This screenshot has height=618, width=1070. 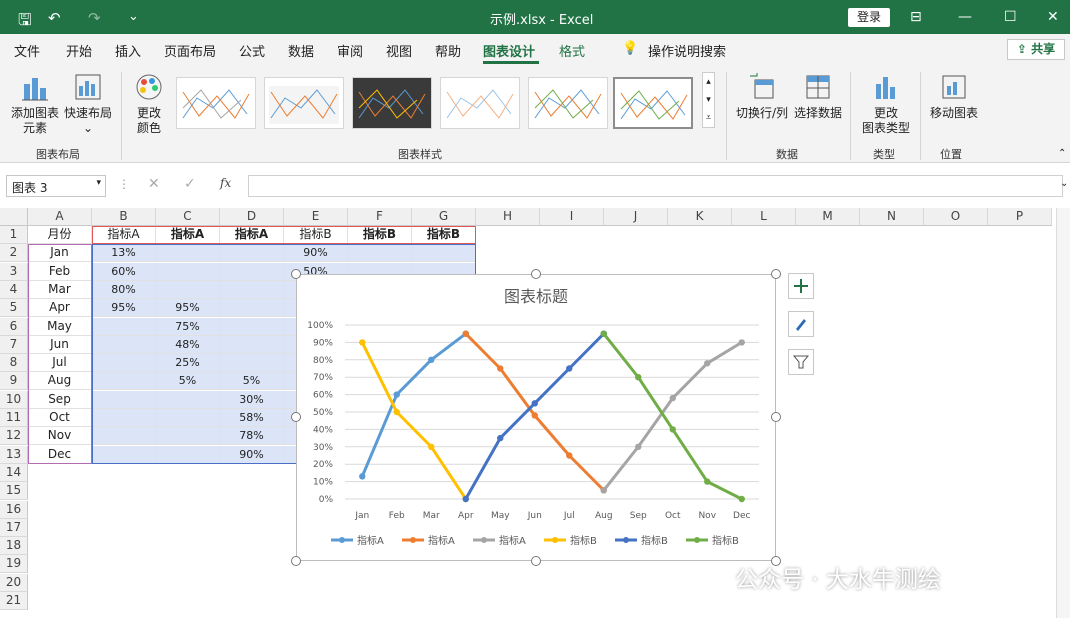 I want to click on chart-style-6-selected, so click(x=653, y=103).